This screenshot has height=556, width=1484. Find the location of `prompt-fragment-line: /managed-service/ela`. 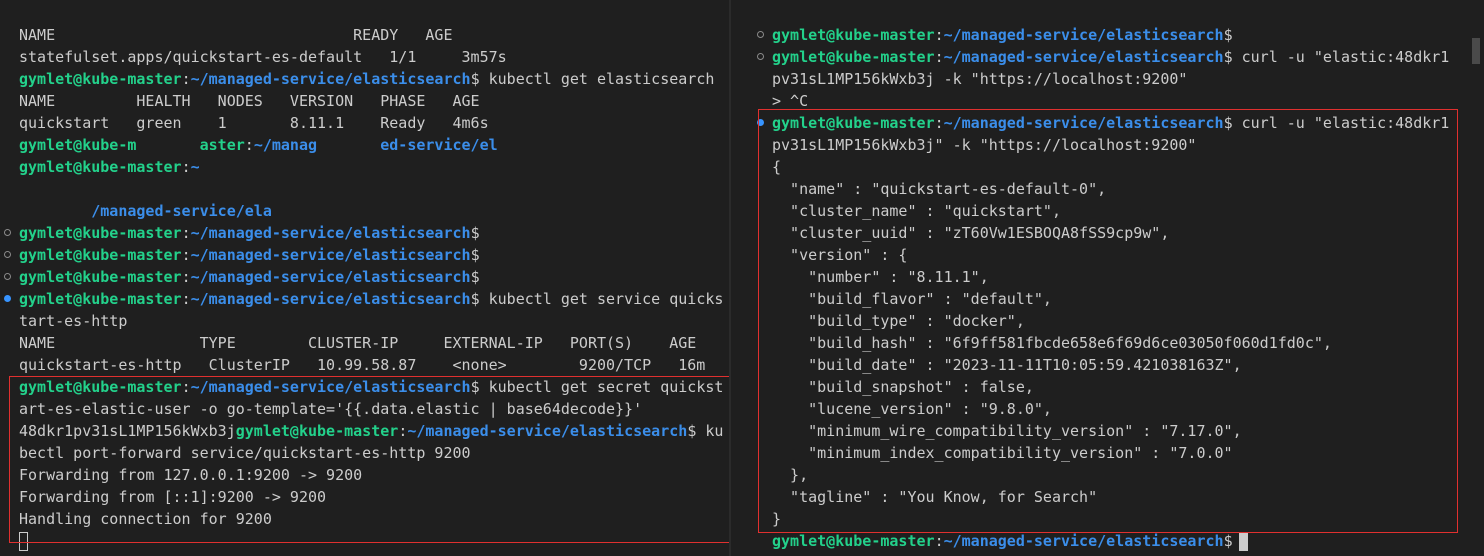

prompt-fragment-line: /managed-service/ela is located at coordinates (145, 211).